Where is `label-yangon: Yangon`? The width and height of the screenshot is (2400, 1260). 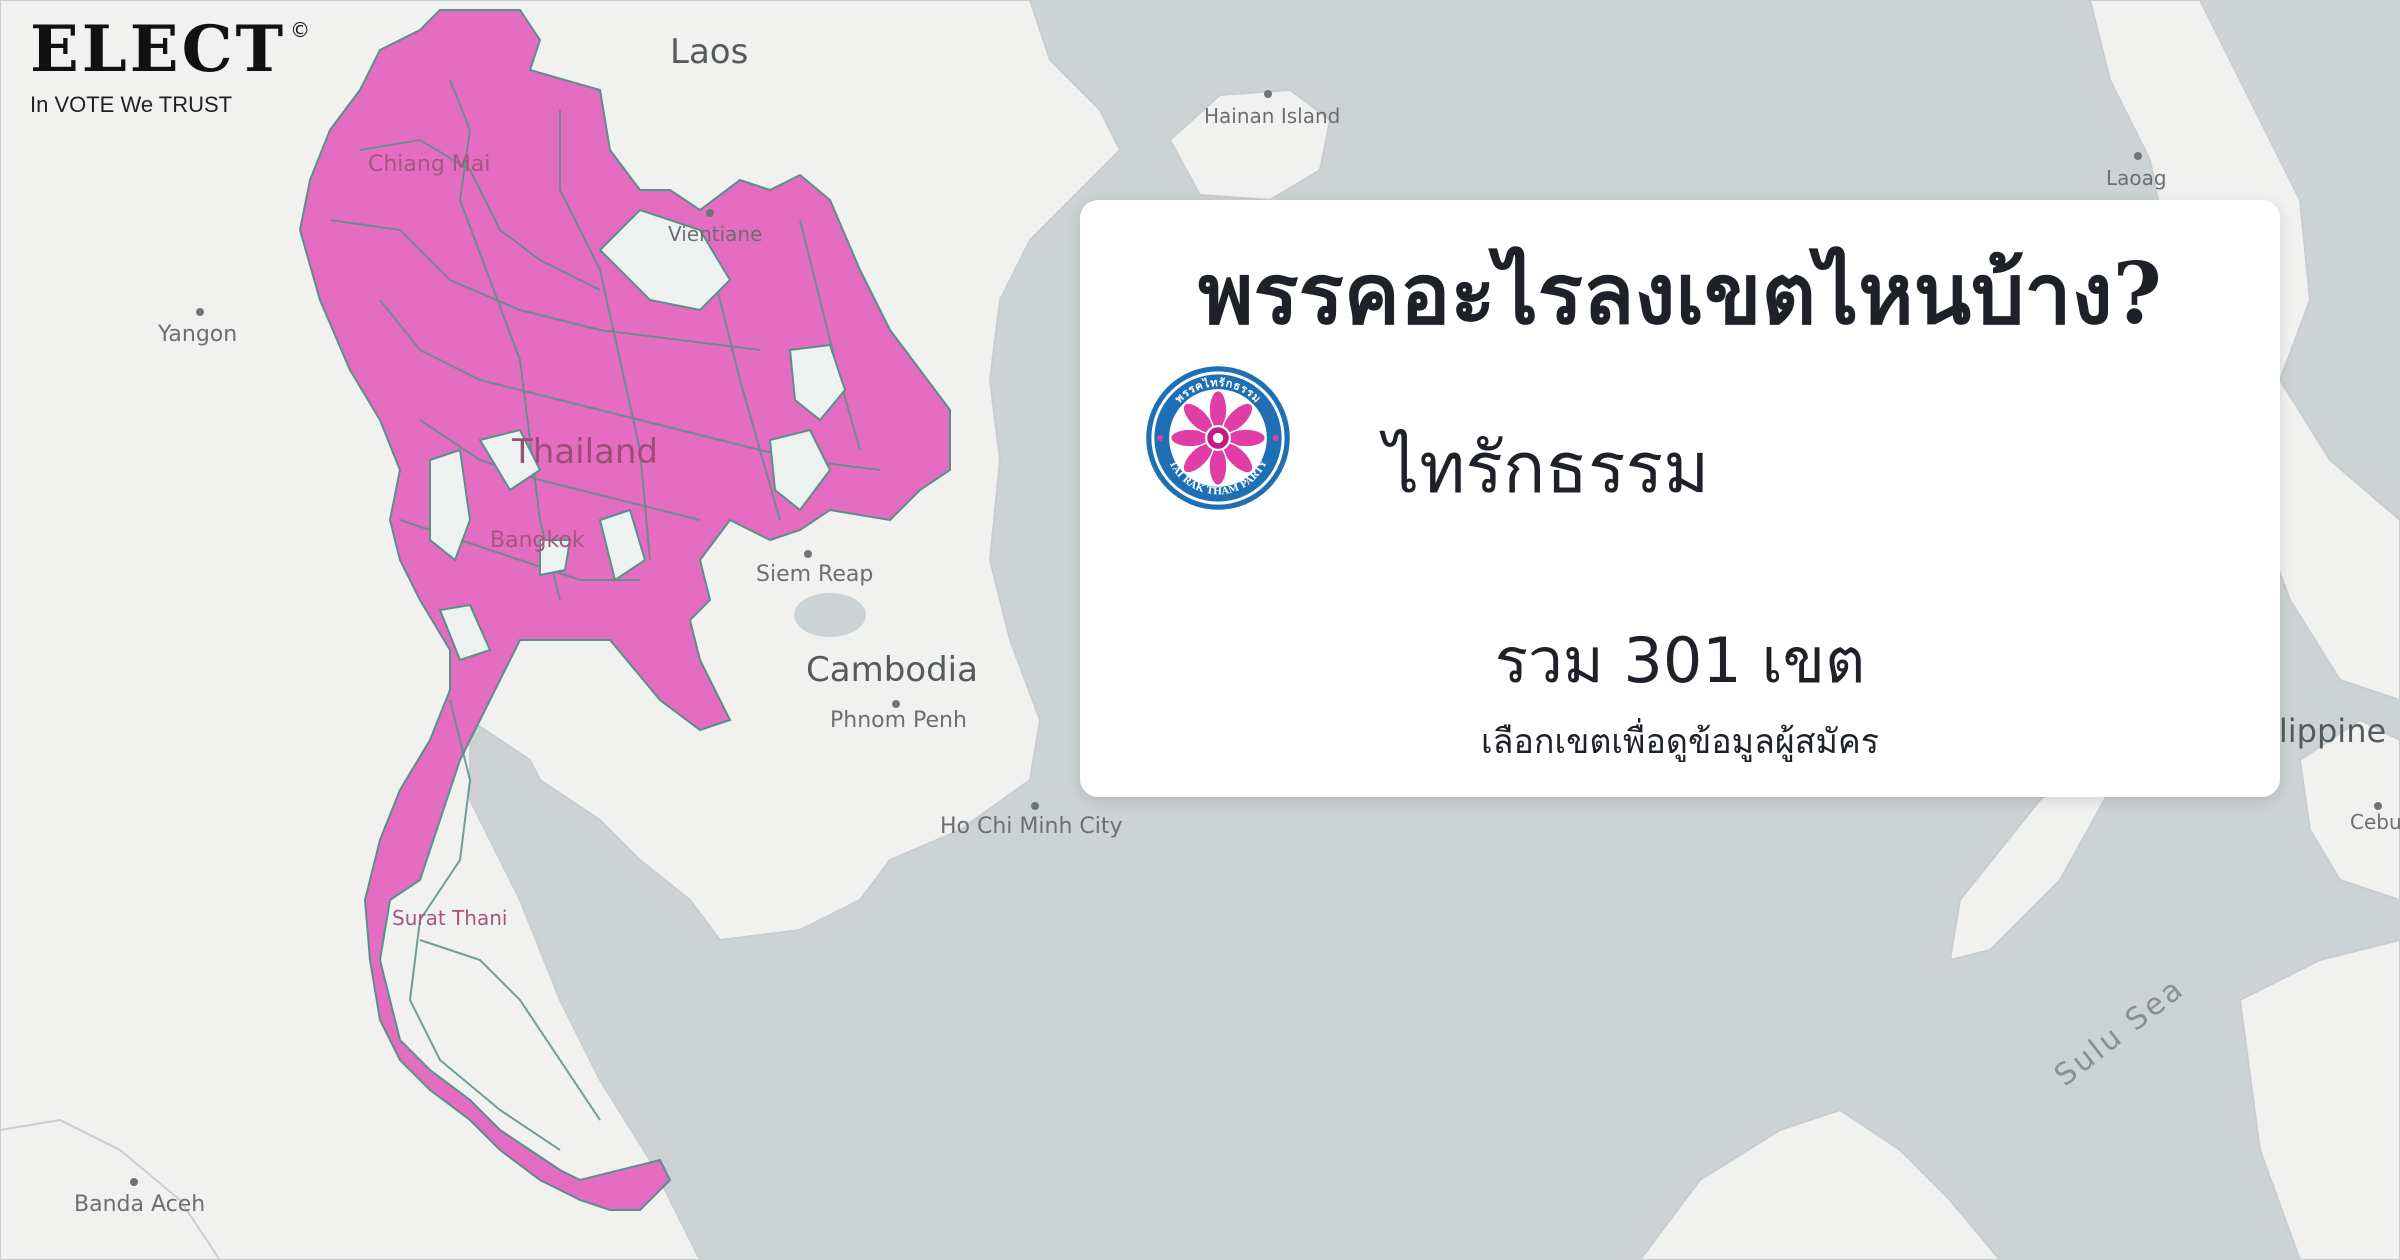
label-yangon: Yangon is located at coordinates (198, 334).